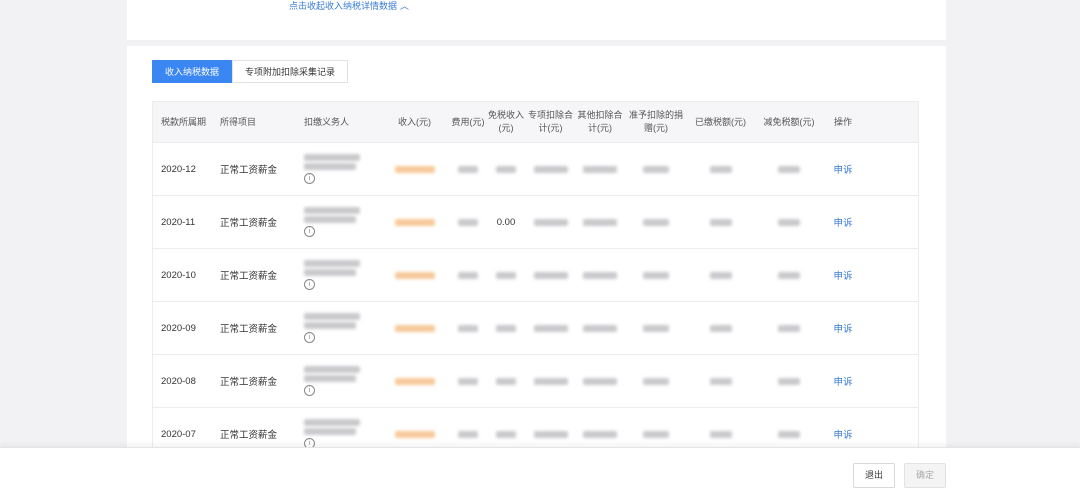  Describe the element at coordinates (192, 71) in the screenshot. I see `tab-income-tax-data: 收入纳税数据` at that location.